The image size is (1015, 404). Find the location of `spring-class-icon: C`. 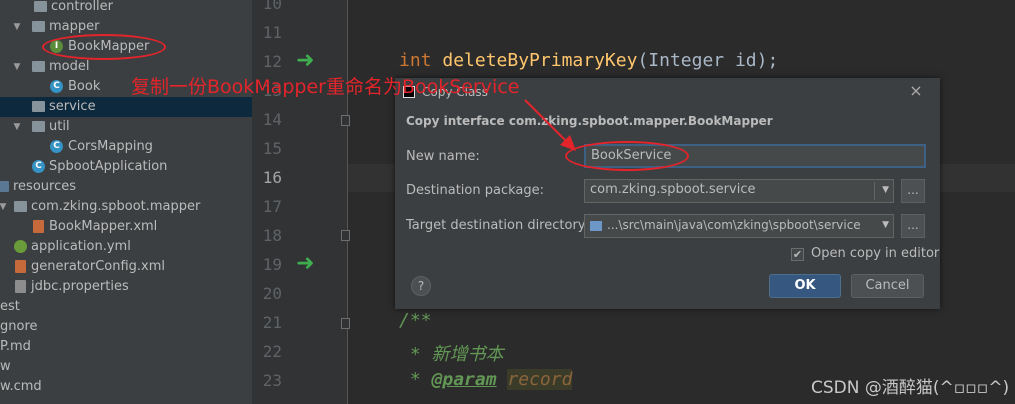

spring-class-icon: C is located at coordinates (38, 166).